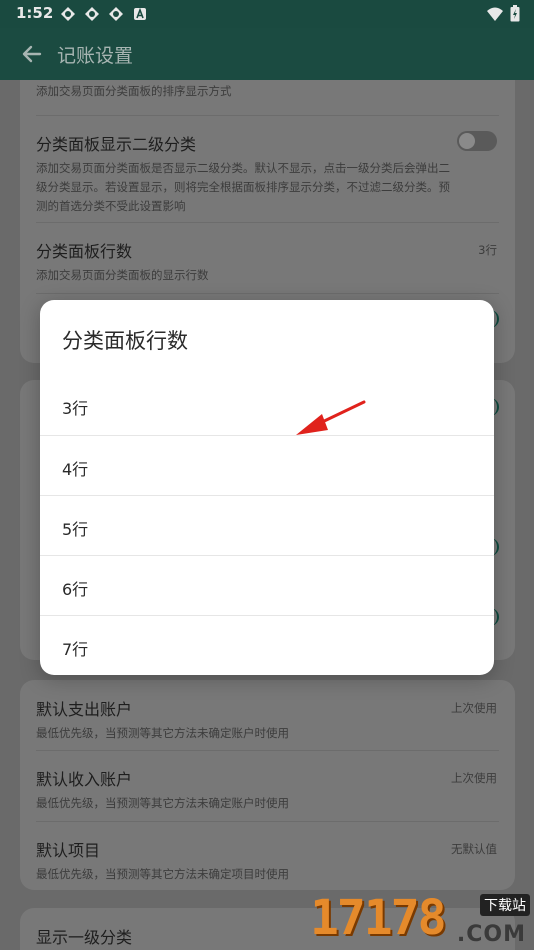 This screenshot has width=534, height=950. Describe the element at coordinates (267, 405) in the screenshot. I see `dialog-option: 3行` at that location.